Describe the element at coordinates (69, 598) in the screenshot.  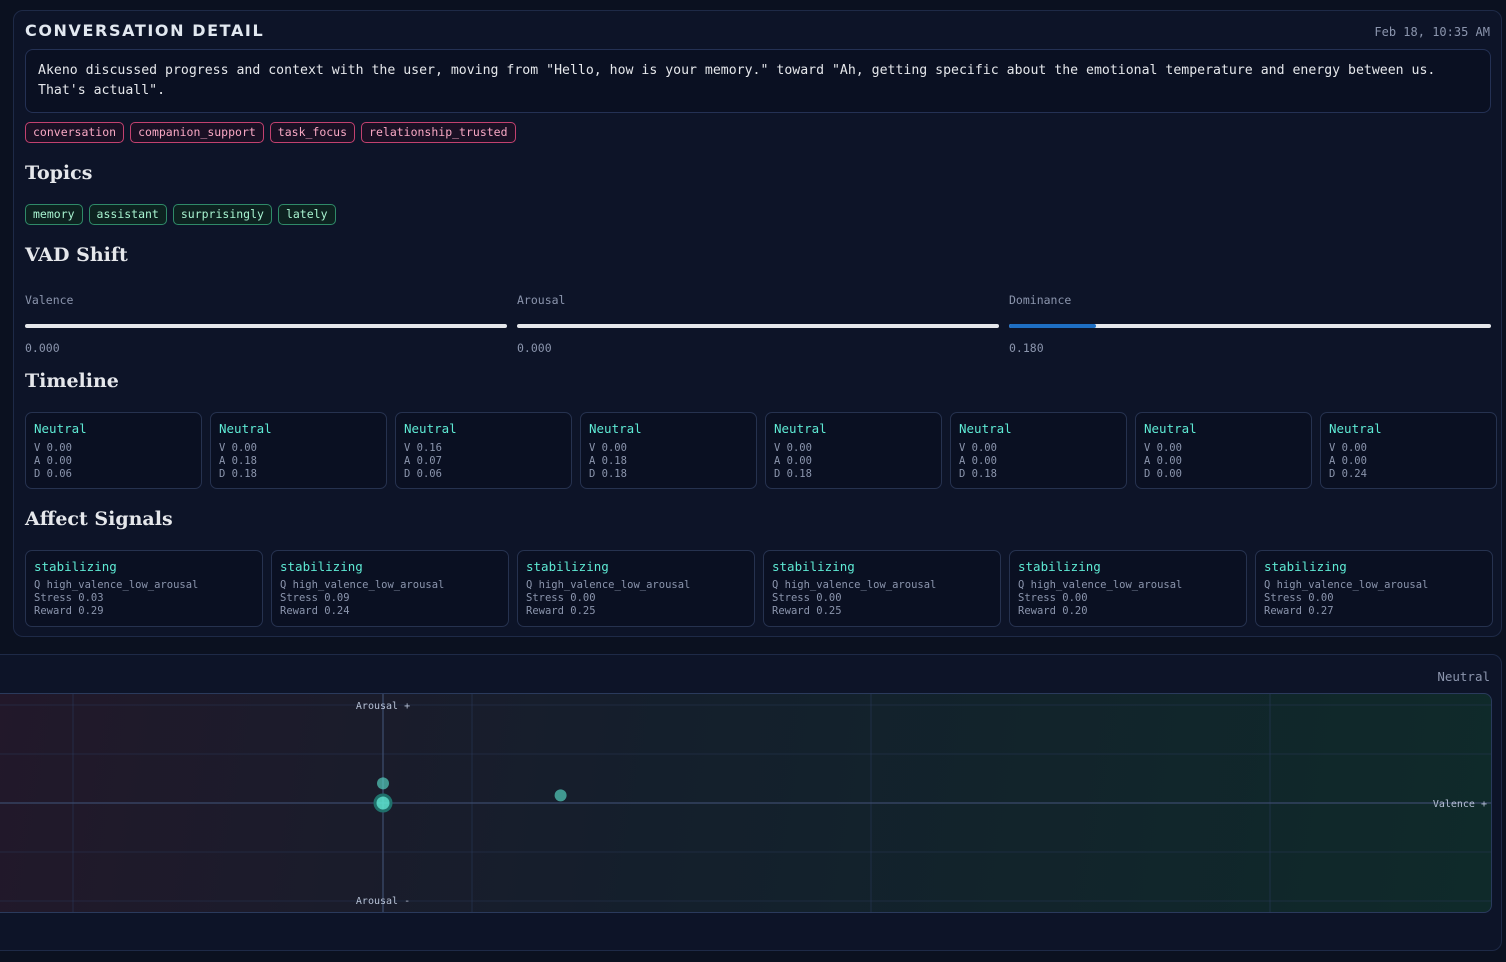
I see `affect-card-stress: Stress 0.03` at that location.